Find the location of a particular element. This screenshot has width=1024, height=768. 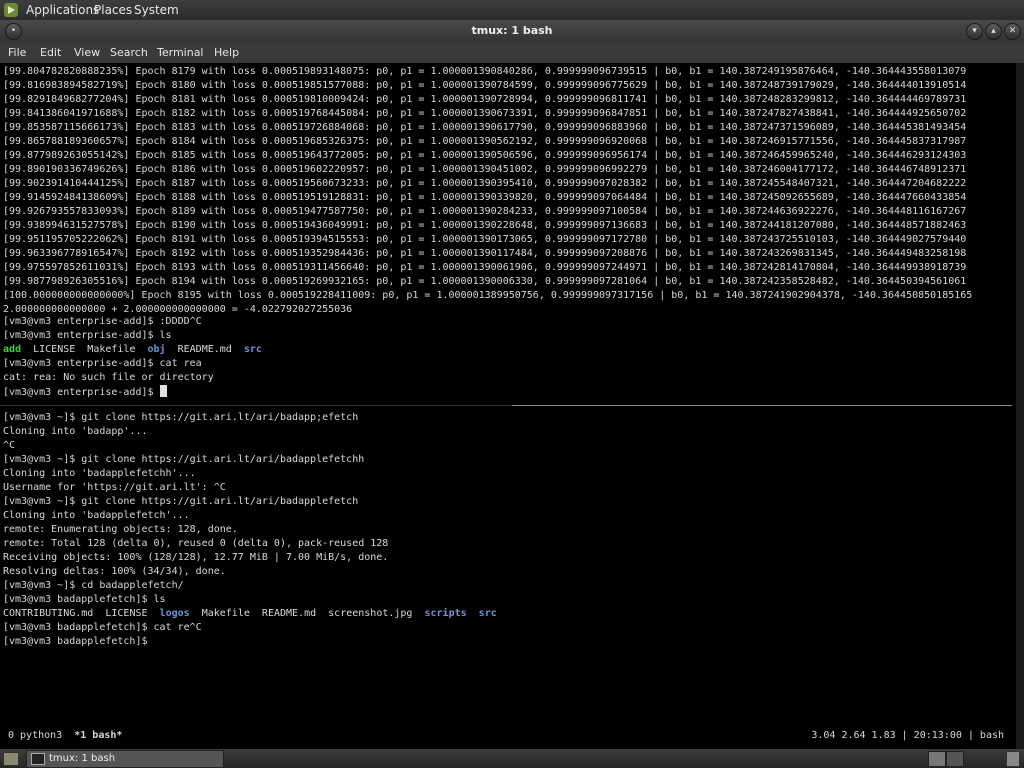

tmux-window-active: *1 bash* is located at coordinates (98, 735).